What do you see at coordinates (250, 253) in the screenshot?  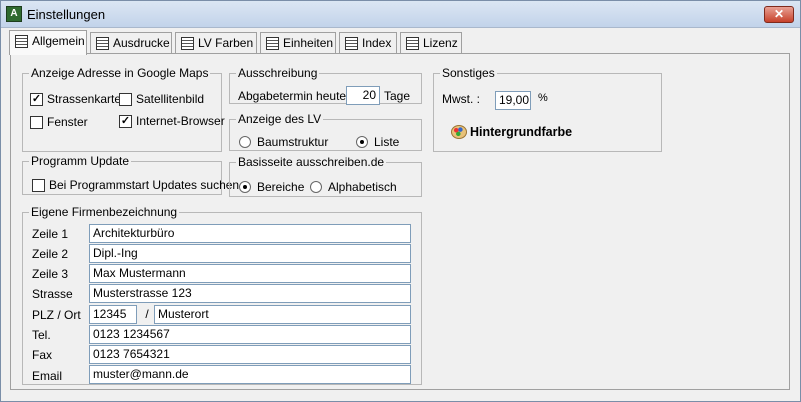 I see `zeile2-input: Dipl.-Ing` at bounding box center [250, 253].